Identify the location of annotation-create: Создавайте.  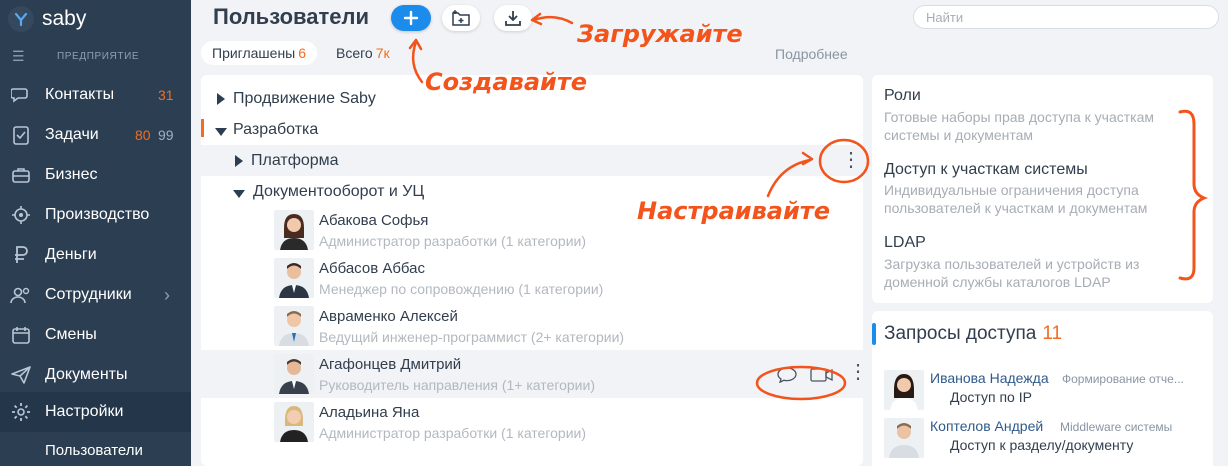
(506, 82).